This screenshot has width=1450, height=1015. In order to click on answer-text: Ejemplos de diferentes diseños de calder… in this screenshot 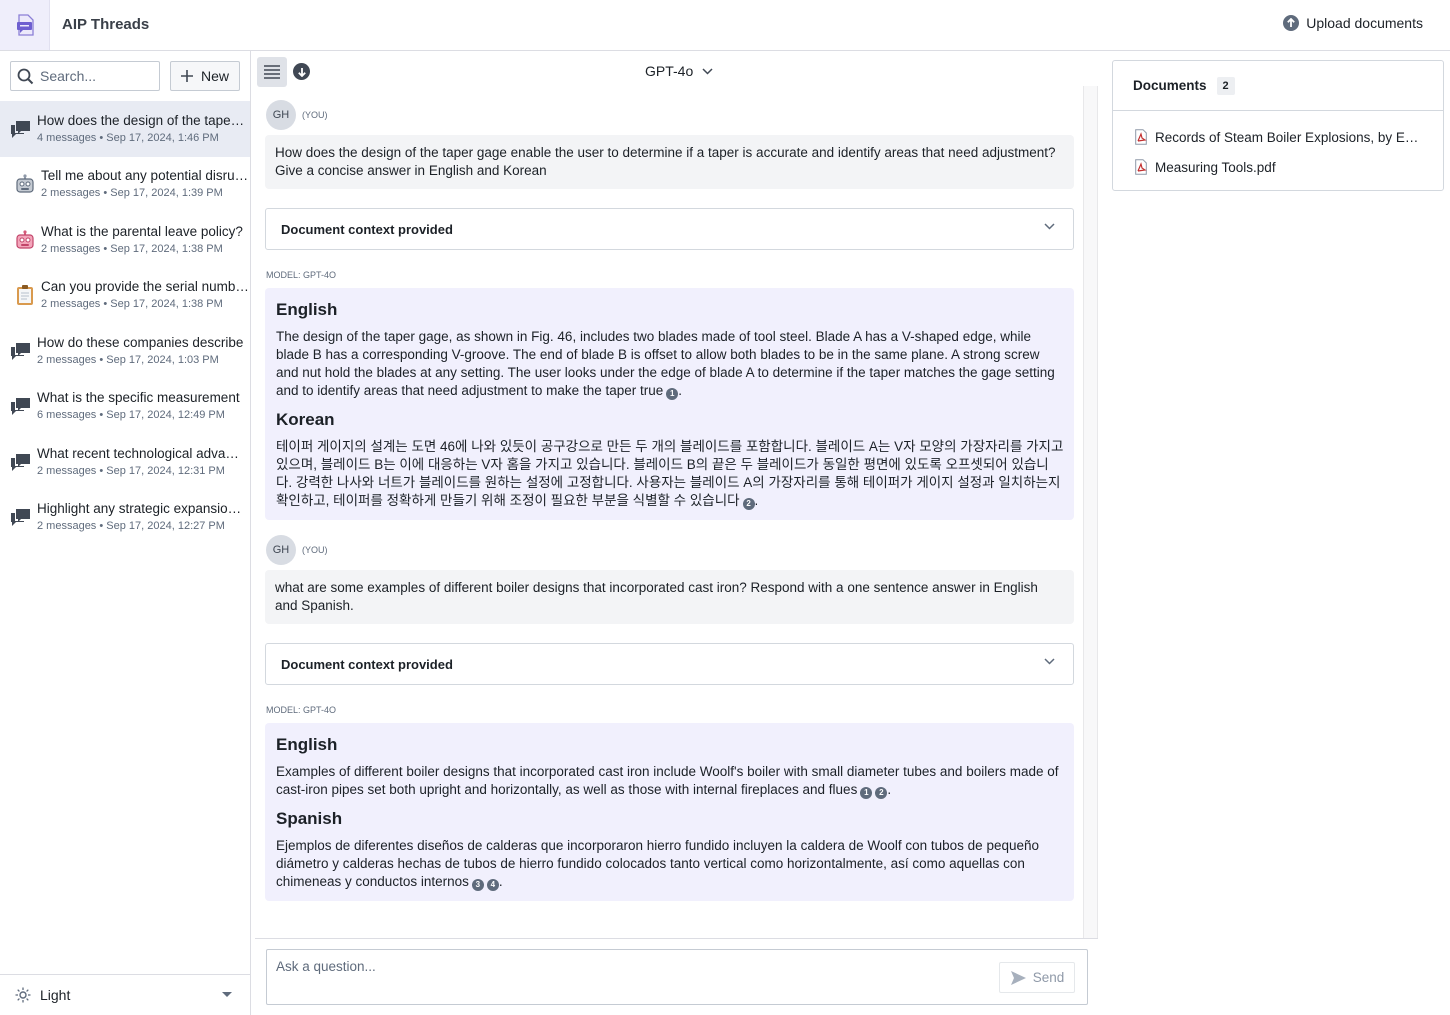, I will do `click(657, 863)`.